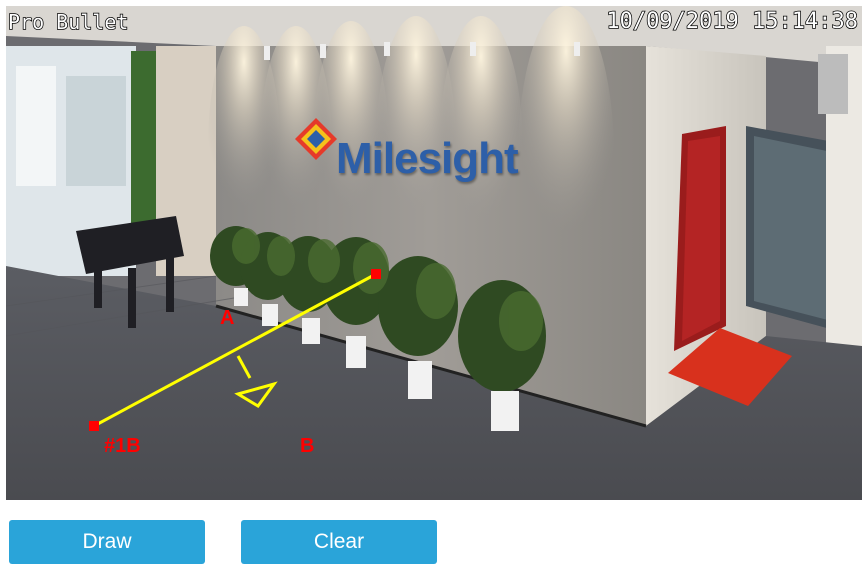 This screenshot has width=863, height=566. Describe the element at coordinates (122, 446) in the screenshot. I see `label-line-id: #1B` at that location.